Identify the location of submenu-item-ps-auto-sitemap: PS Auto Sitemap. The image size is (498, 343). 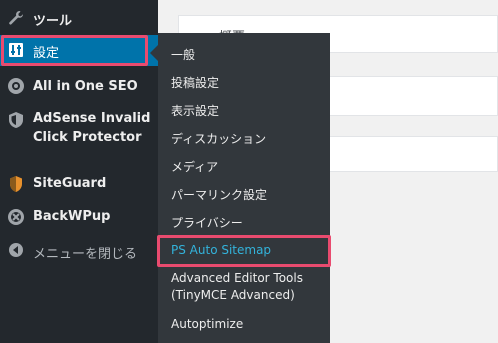
(221, 250).